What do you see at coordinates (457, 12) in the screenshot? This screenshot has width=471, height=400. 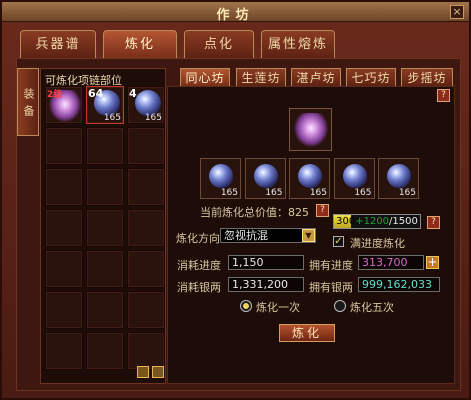 I see `close-button: ×` at bounding box center [457, 12].